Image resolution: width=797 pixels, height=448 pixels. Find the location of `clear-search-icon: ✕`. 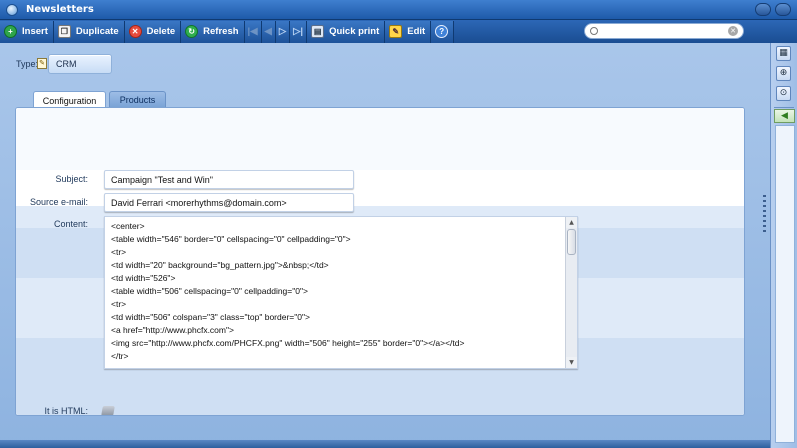

clear-search-icon: ✕ is located at coordinates (733, 31).